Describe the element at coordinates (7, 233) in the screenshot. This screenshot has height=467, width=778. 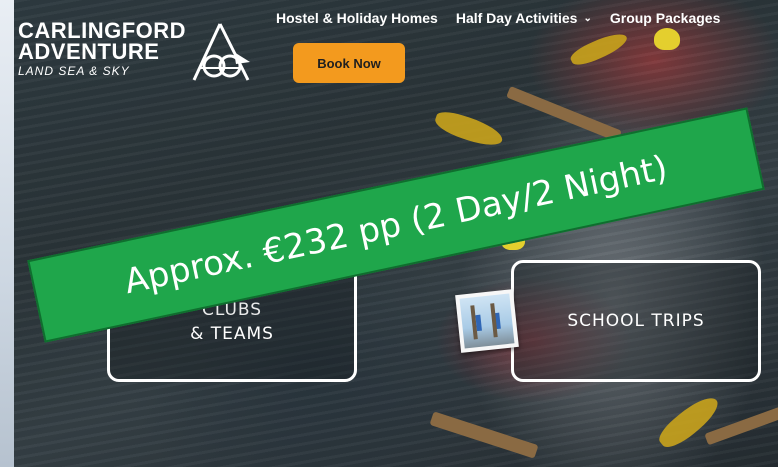
I see `page-edge` at that location.